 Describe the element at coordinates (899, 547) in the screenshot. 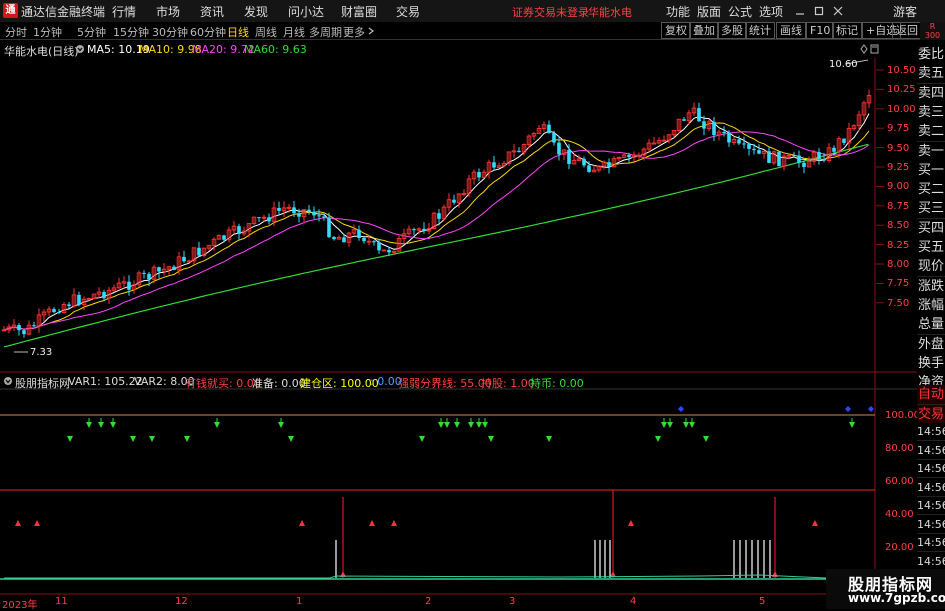

I see `indicator-tick-label: 20.00` at that location.